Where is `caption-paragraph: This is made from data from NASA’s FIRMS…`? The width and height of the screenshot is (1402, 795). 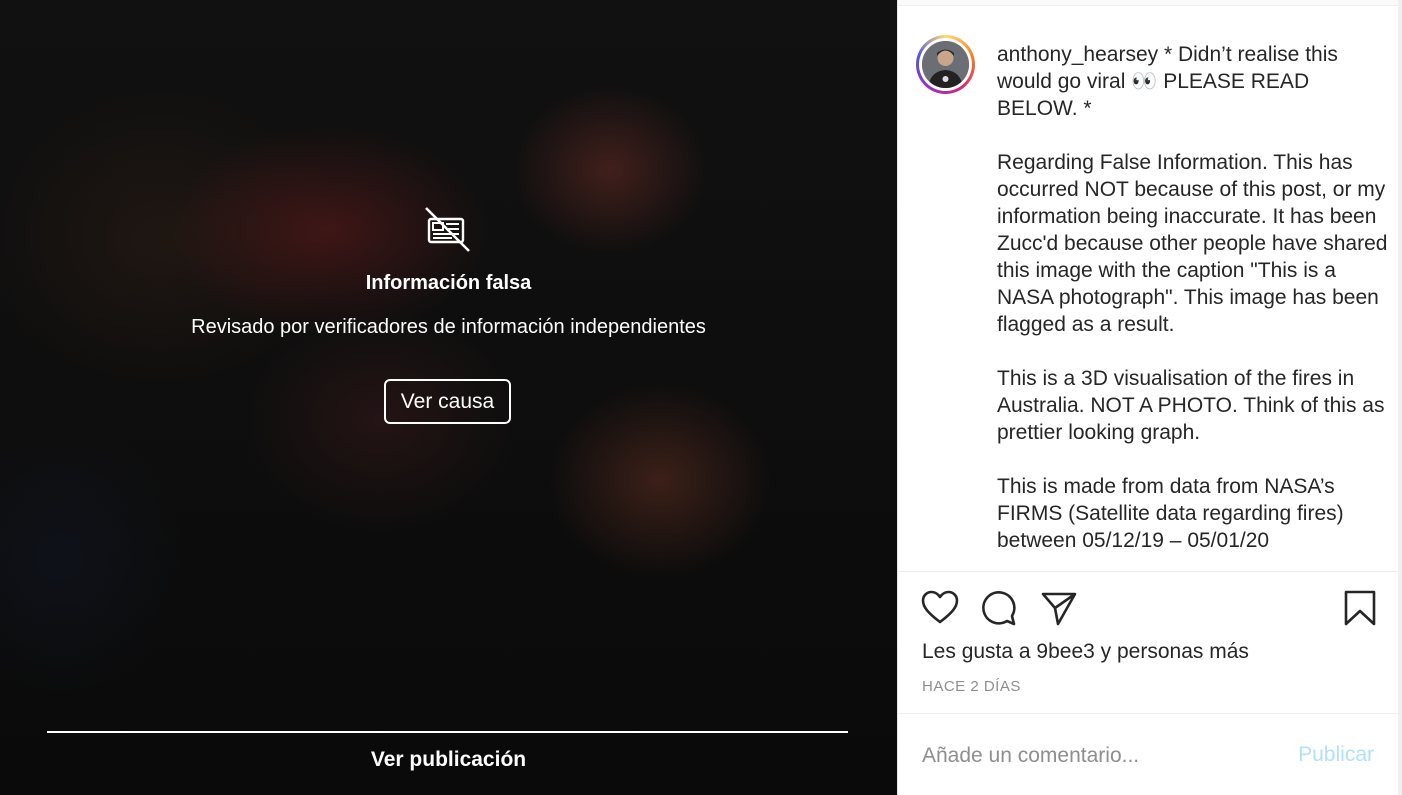
caption-paragraph: This is made from data from NASA’s FIRMS… is located at coordinates (1170, 513).